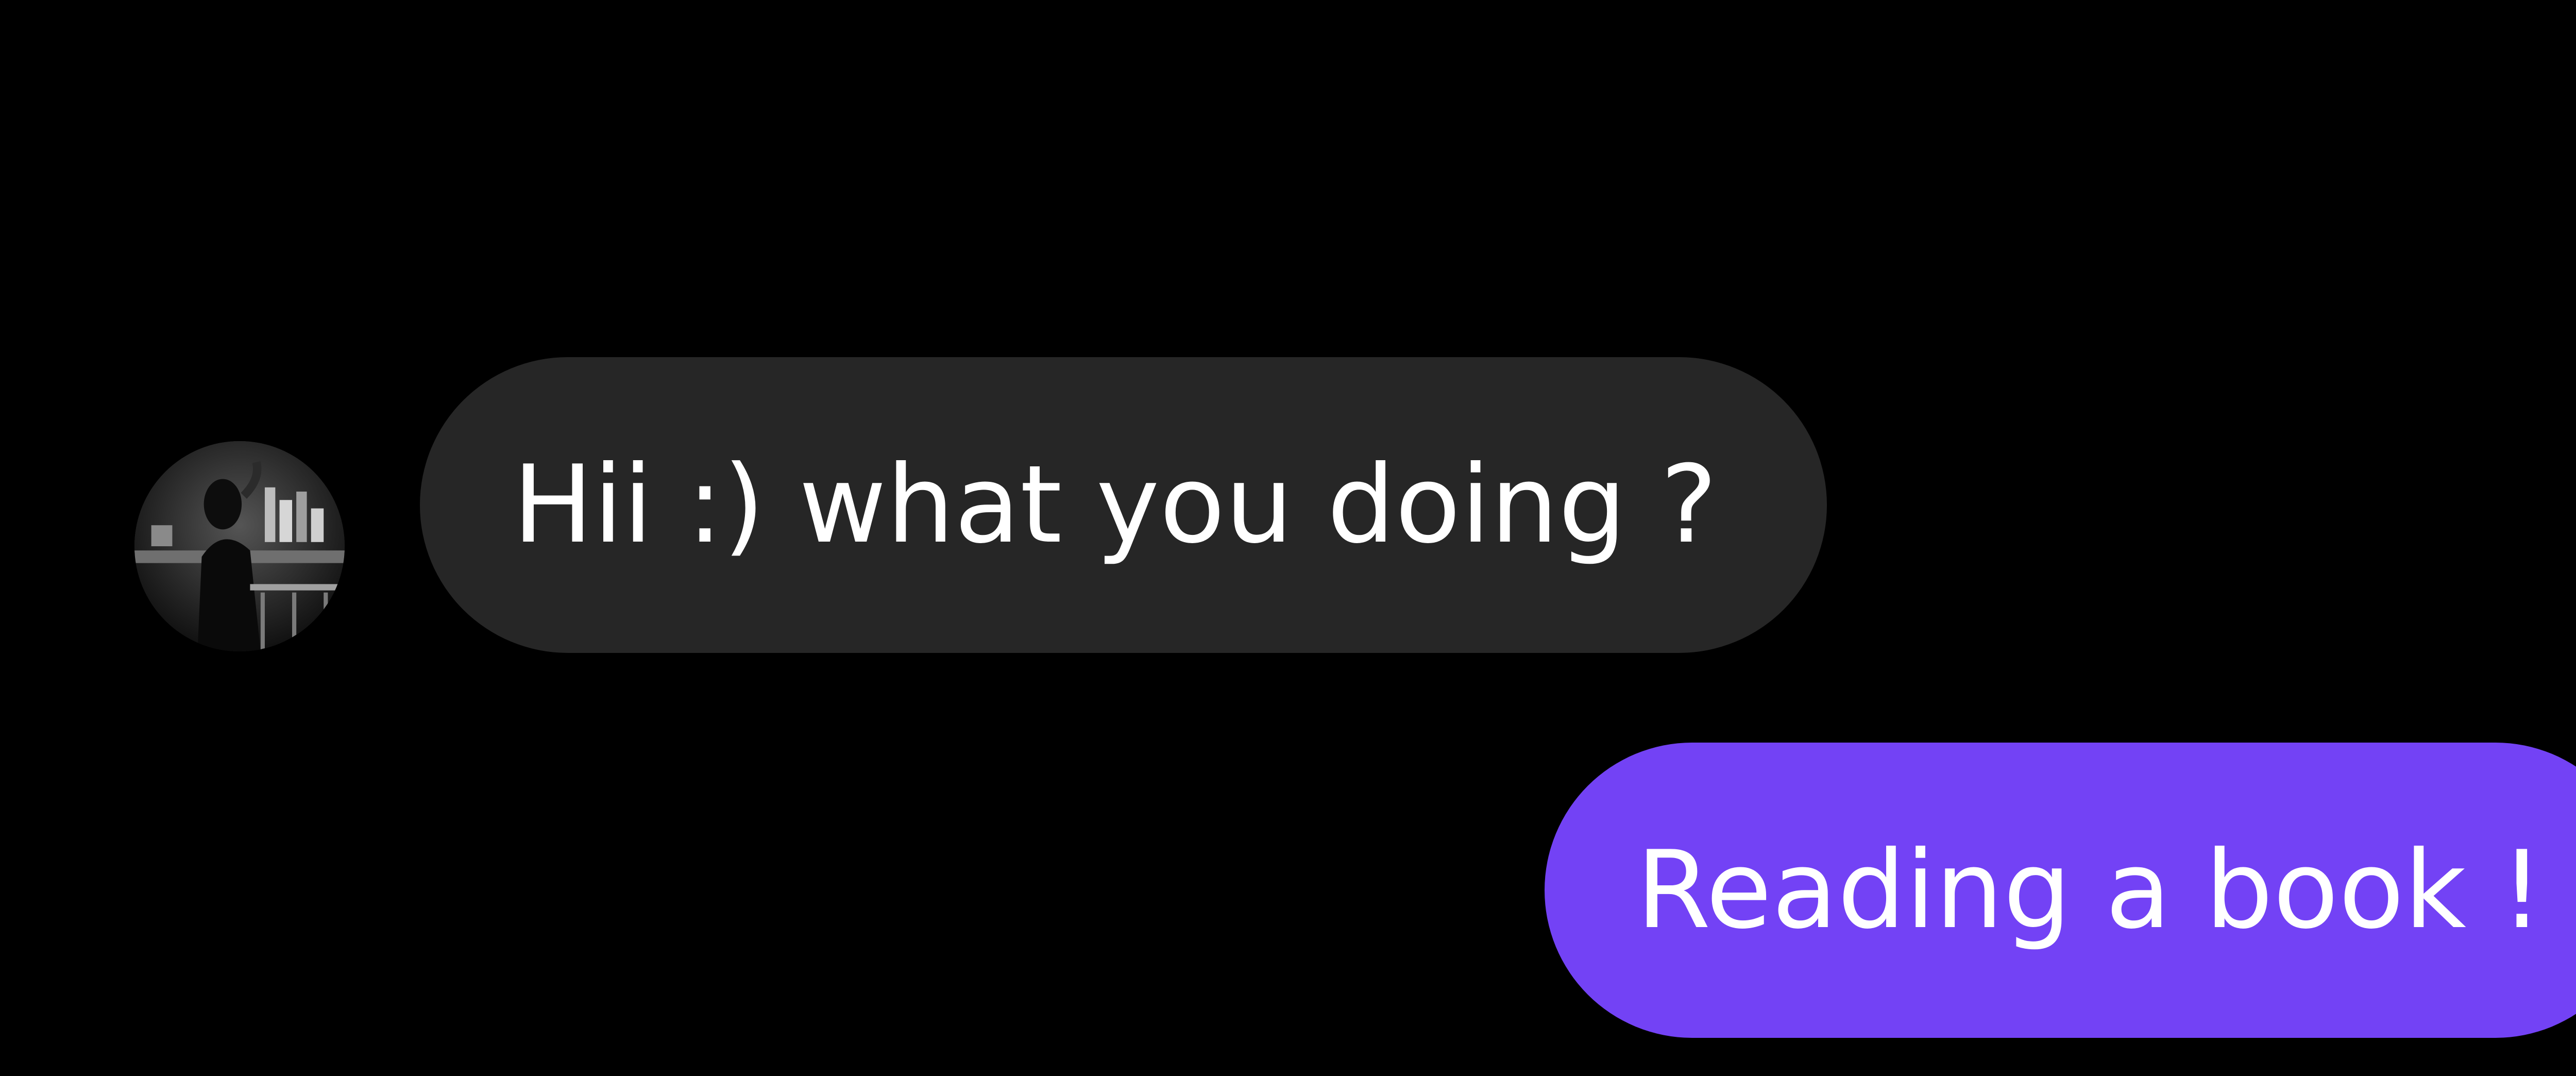 The width and height of the screenshot is (2576, 1076). I want to click on outgoing-message-text: Reading a book !, so click(2090, 890).